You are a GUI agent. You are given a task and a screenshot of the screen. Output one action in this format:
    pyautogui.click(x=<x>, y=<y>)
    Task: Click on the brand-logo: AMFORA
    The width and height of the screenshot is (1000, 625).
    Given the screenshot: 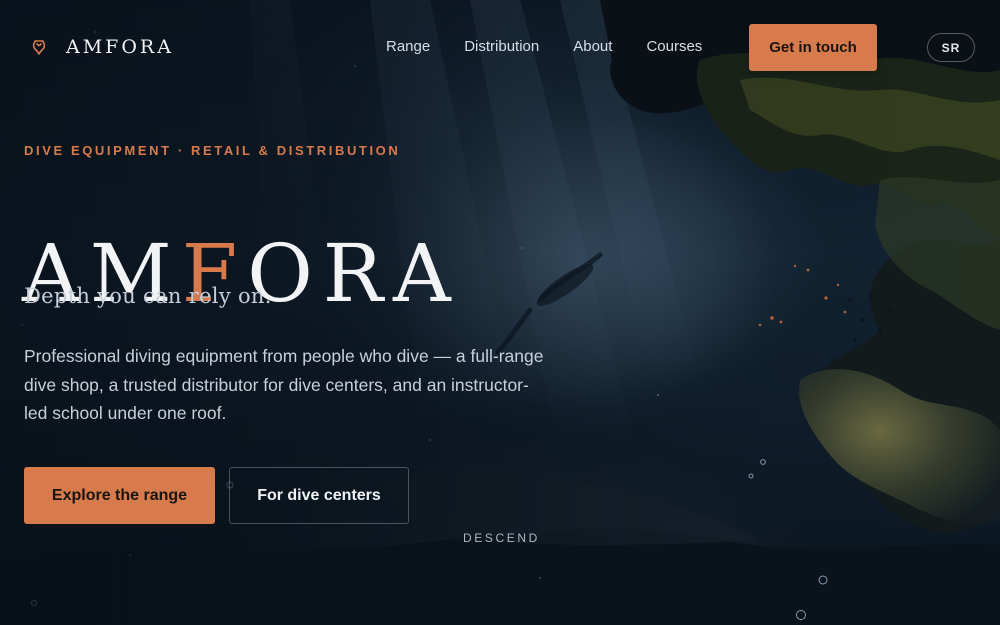 What is the action you would take?
    pyautogui.click(x=102, y=47)
    